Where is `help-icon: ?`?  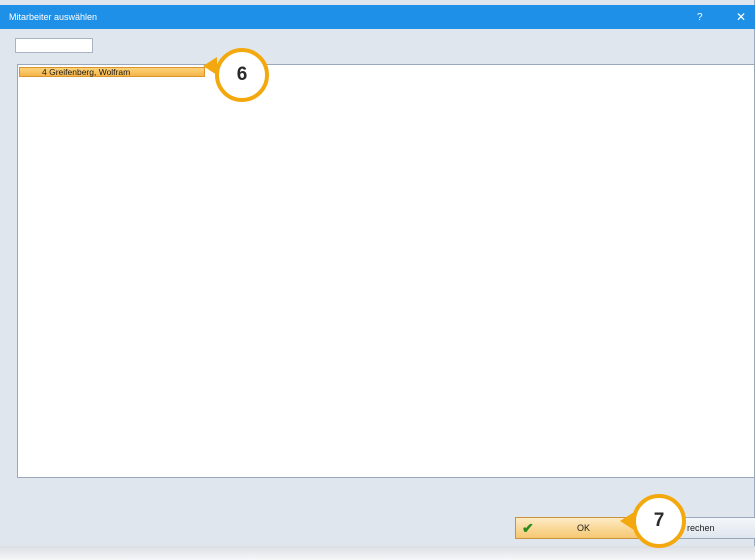
help-icon: ? is located at coordinates (700, 17).